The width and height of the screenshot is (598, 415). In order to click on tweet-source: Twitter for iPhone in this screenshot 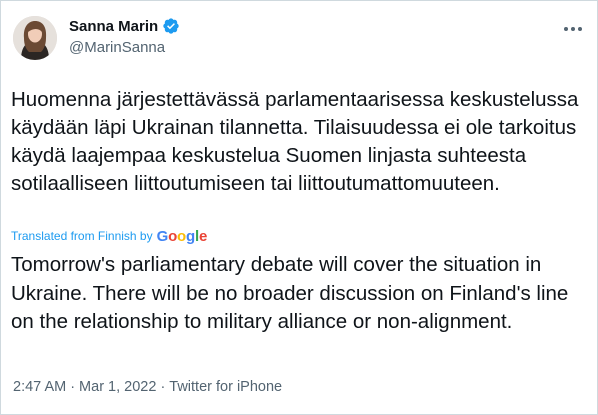, I will do `click(225, 387)`.